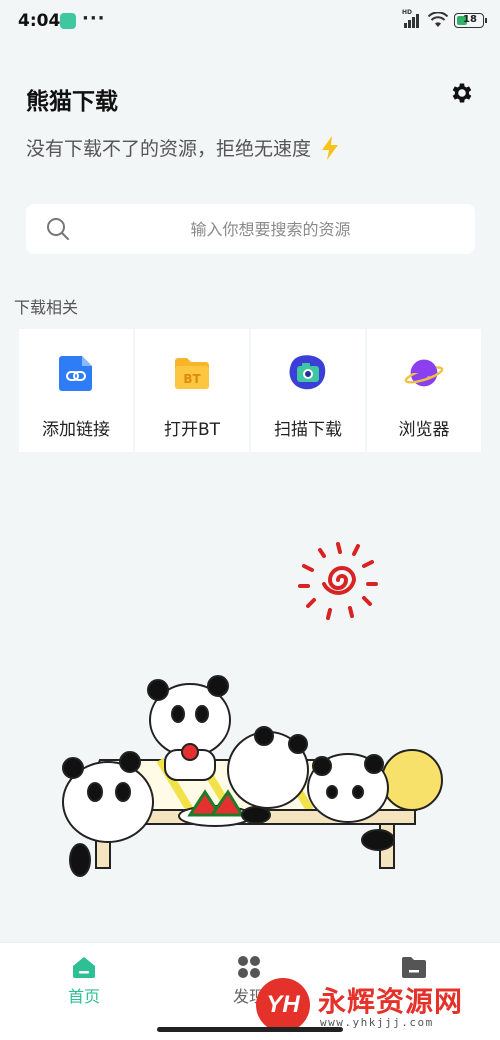 This screenshot has height=1040, width=500. I want to click on status-bar: 4:04 ··· HD 18, so click(250, 22).